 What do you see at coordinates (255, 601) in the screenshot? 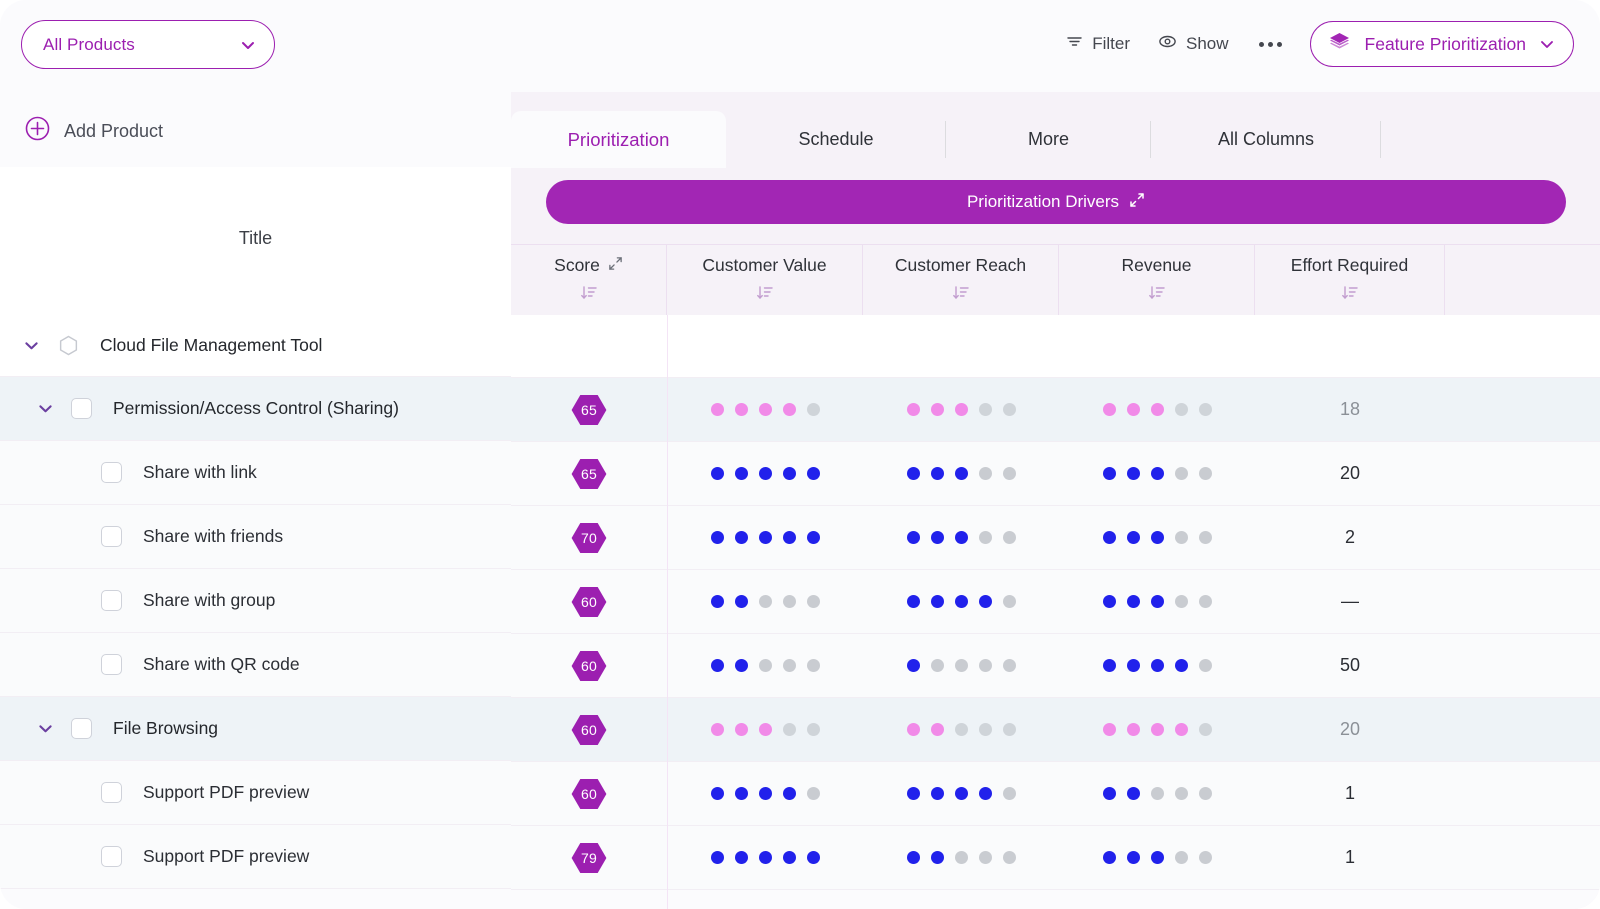
I see `tree-row: Share with group` at bounding box center [255, 601].